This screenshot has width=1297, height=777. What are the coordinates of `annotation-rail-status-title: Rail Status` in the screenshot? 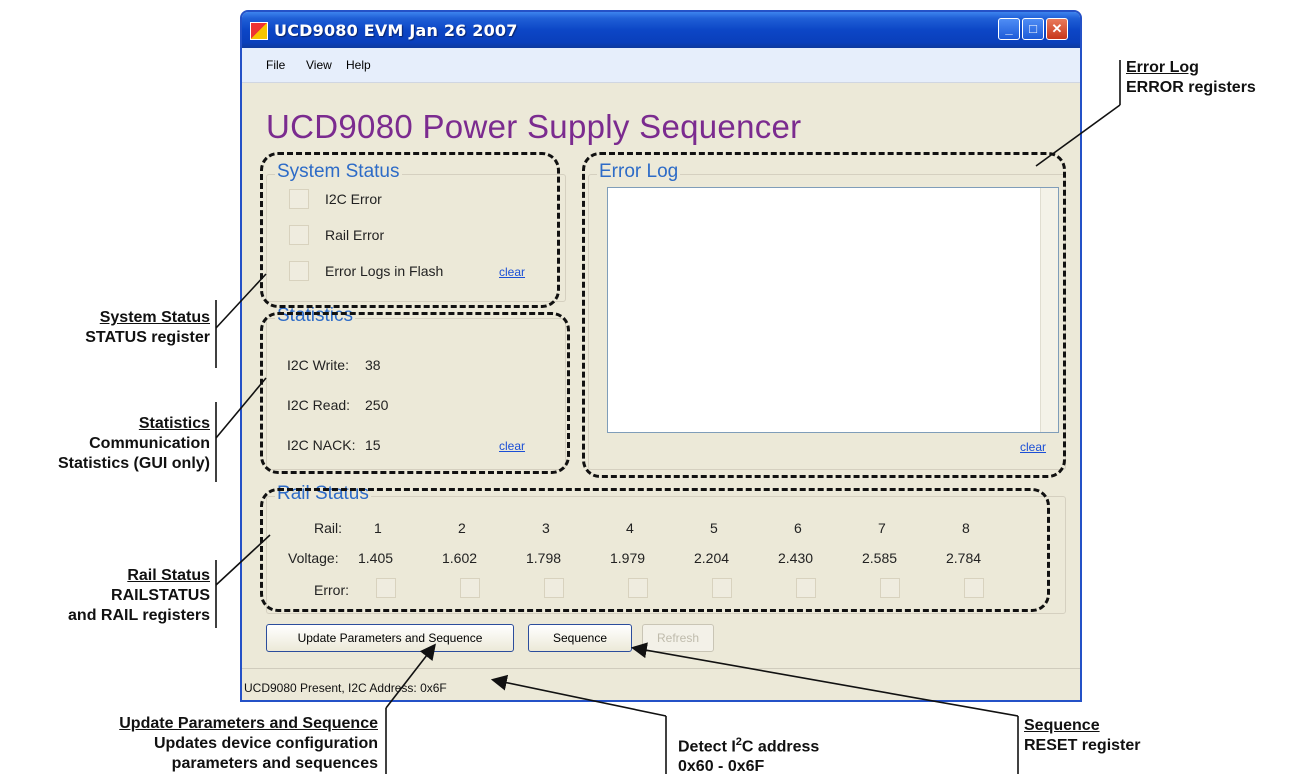 It's located at (168, 575).